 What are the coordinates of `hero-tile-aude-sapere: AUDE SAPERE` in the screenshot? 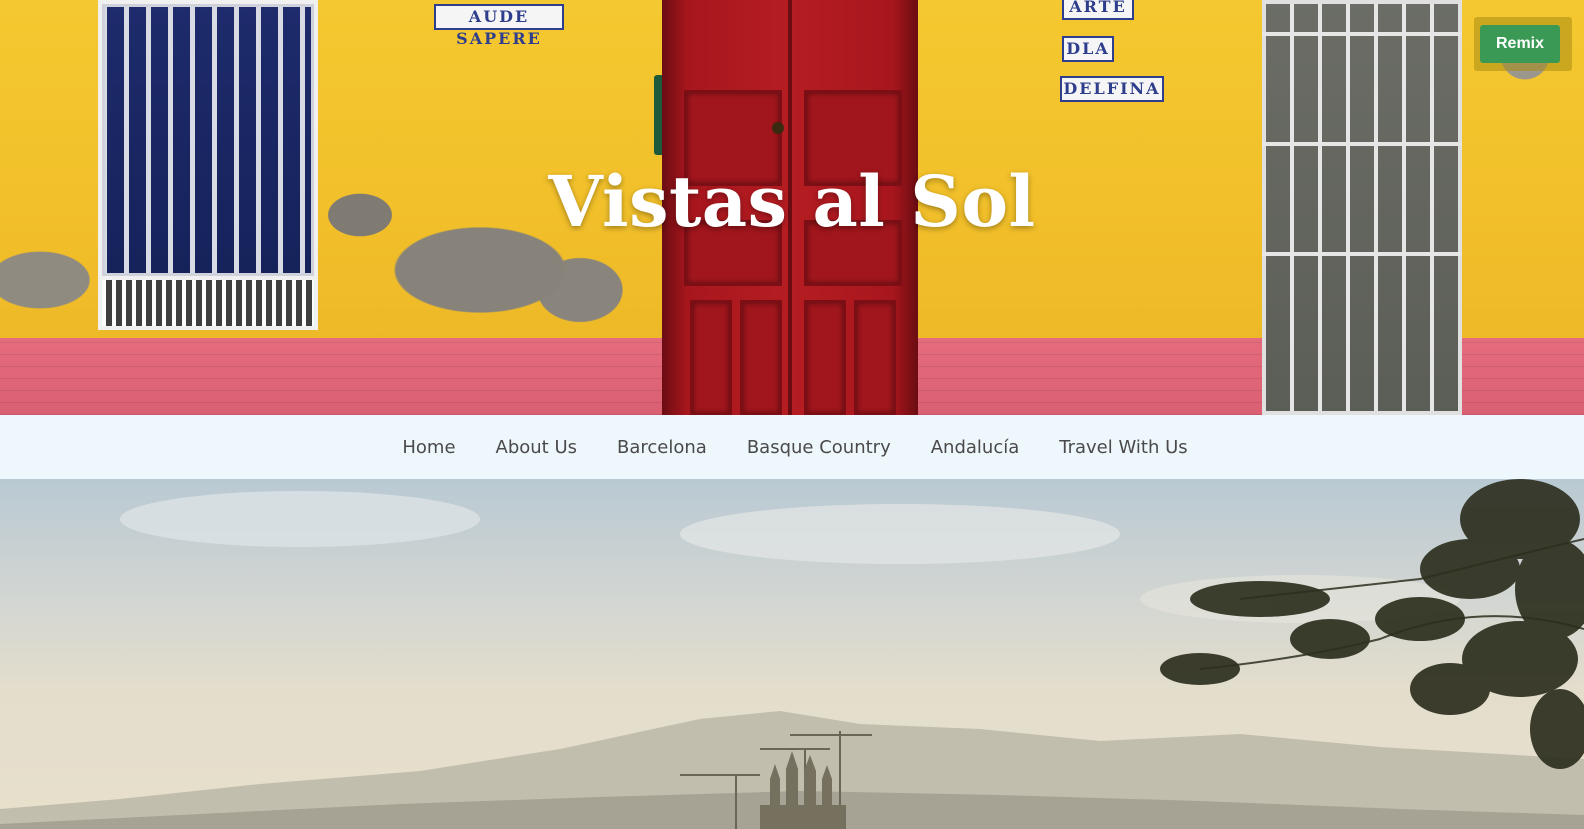 It's located at (499, 26).